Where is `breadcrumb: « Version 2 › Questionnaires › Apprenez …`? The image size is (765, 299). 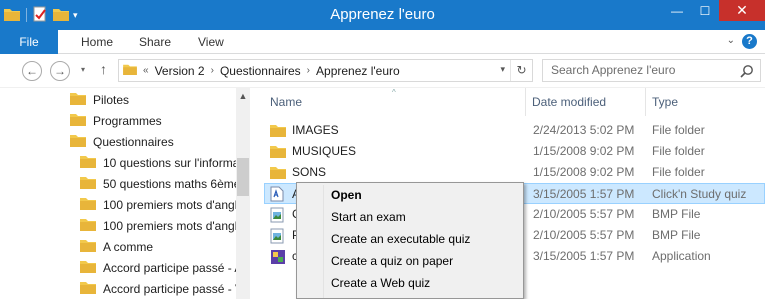
breadcrumb: « Version 2 › Questionnaires › Apprenez … is located at coordinates (264, 70).